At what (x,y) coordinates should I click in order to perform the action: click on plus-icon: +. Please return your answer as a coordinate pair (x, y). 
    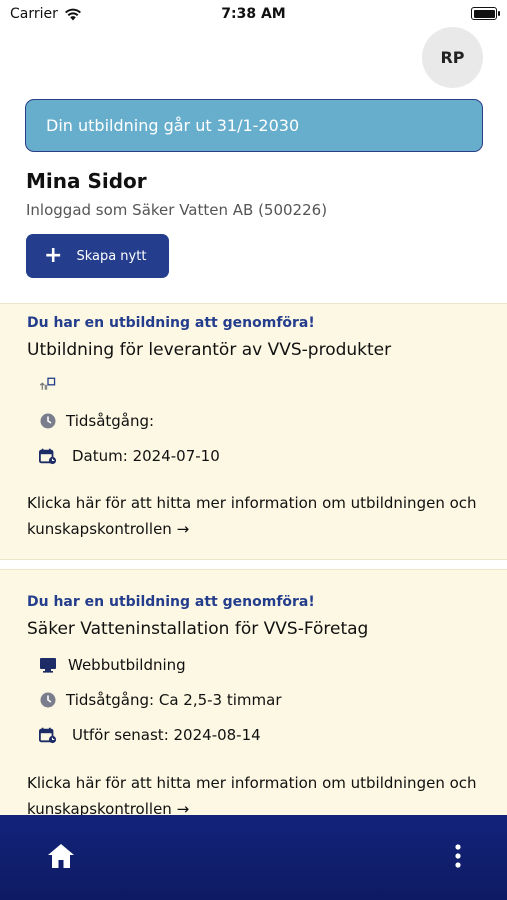
    Looking at the image, I should click on (53, 255).